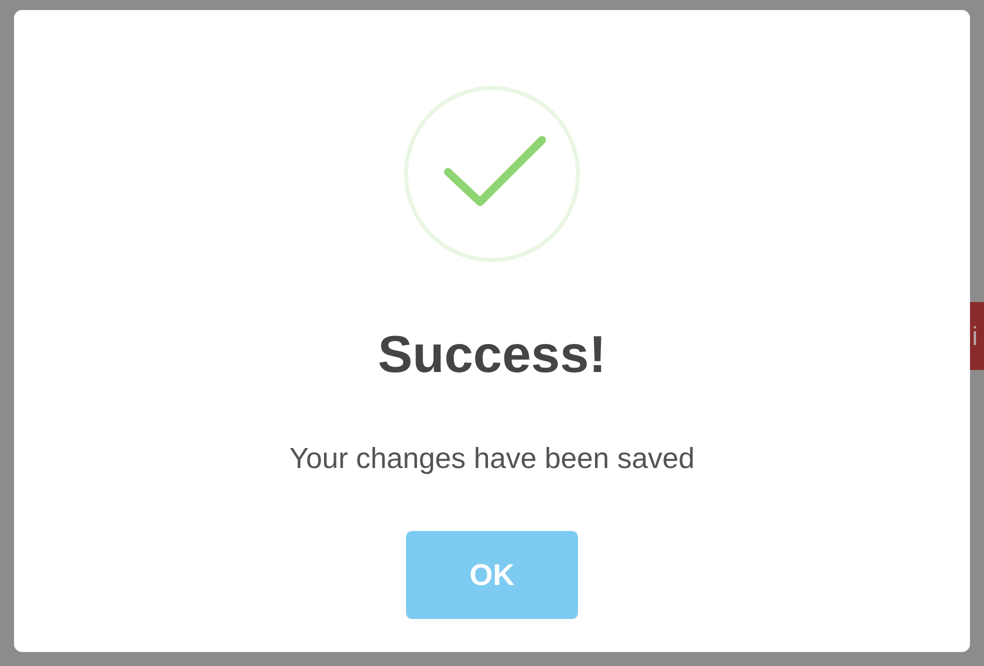 The image size is (984, 666). I want to click on dialog-message: Your changes have been saved, so click(492, 459).